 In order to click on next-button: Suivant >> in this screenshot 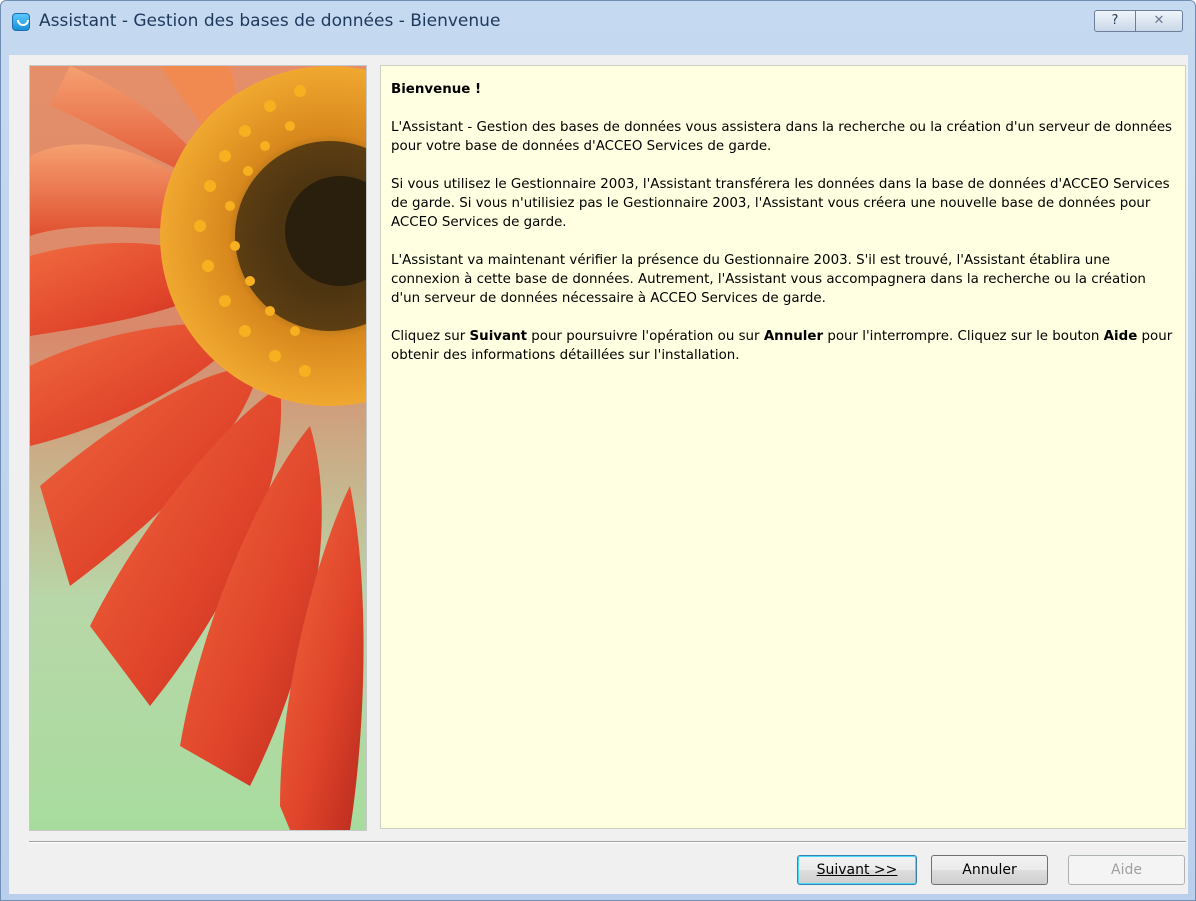, I will do `click(857, 870)`.